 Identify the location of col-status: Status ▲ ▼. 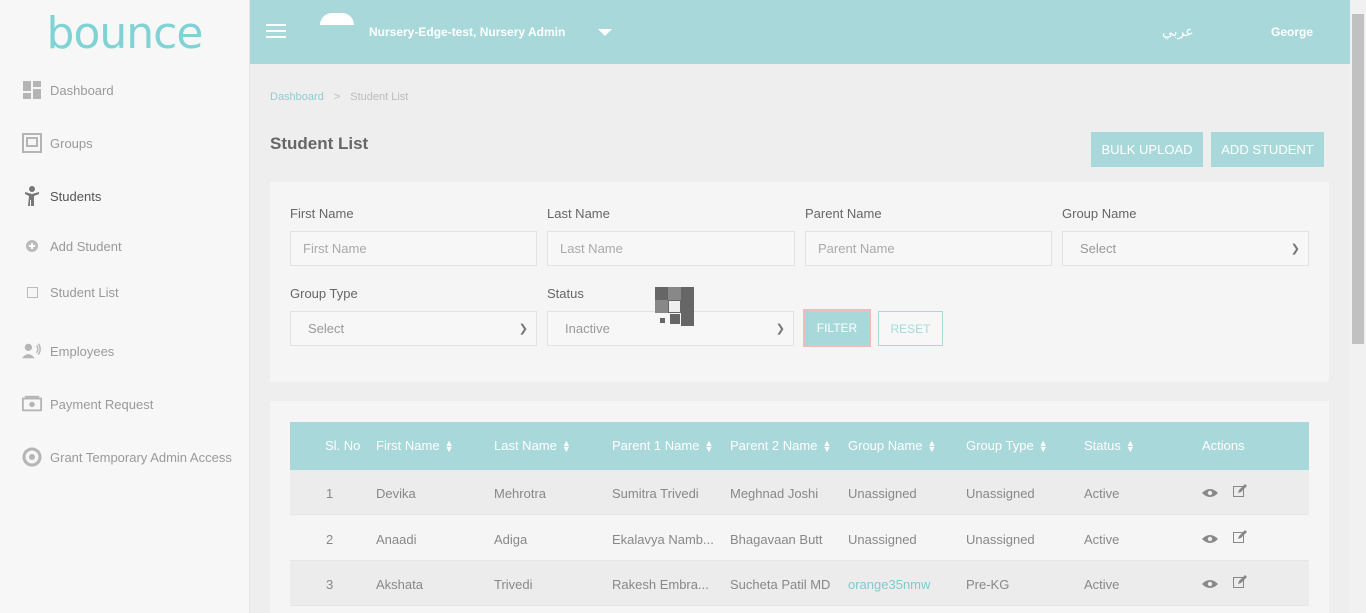
(1109, 445).